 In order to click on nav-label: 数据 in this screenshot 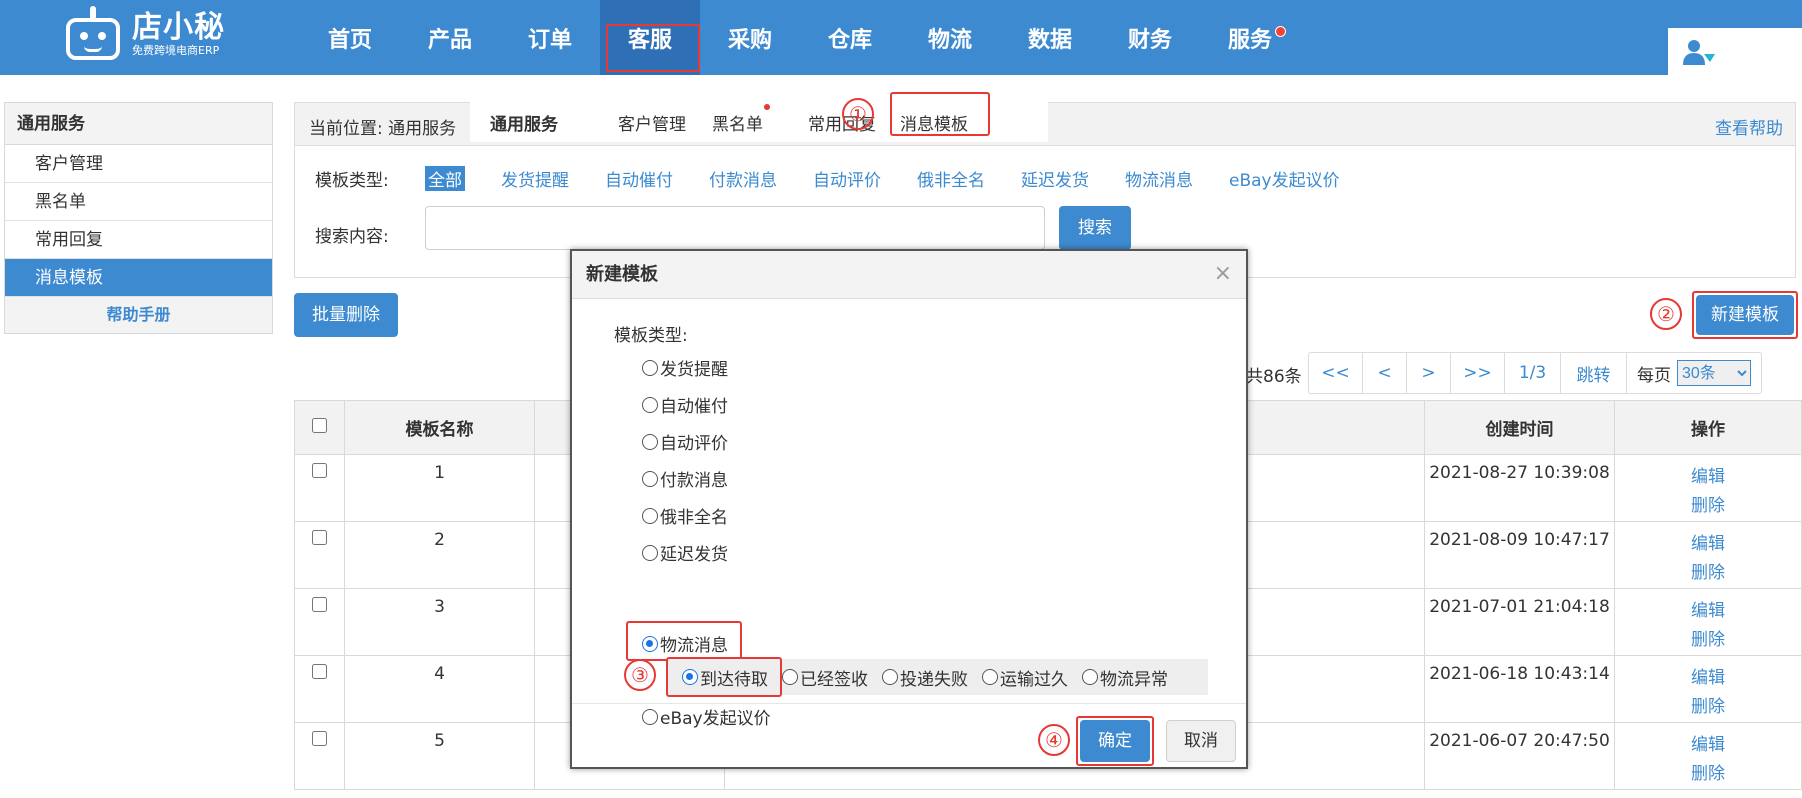, I will do `click(1049, 40)`.